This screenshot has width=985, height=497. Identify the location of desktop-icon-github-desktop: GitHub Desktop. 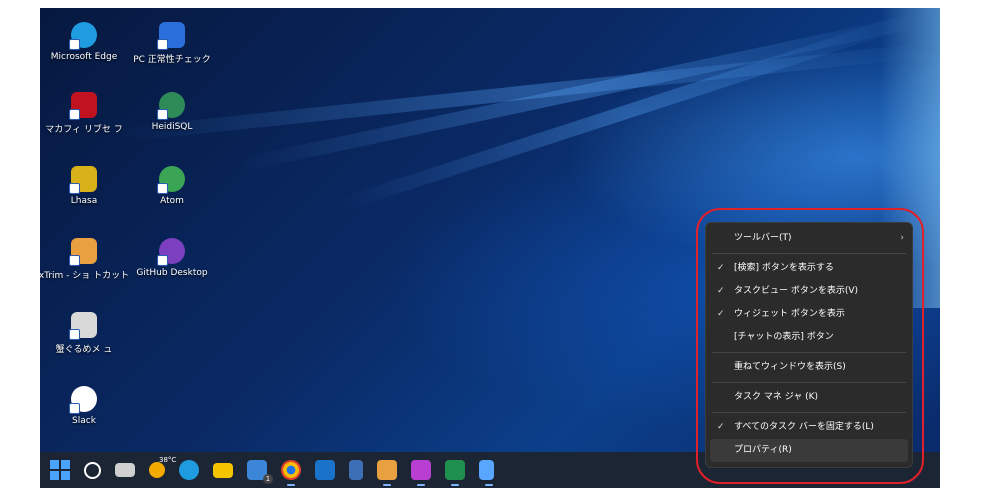
(172, 258).